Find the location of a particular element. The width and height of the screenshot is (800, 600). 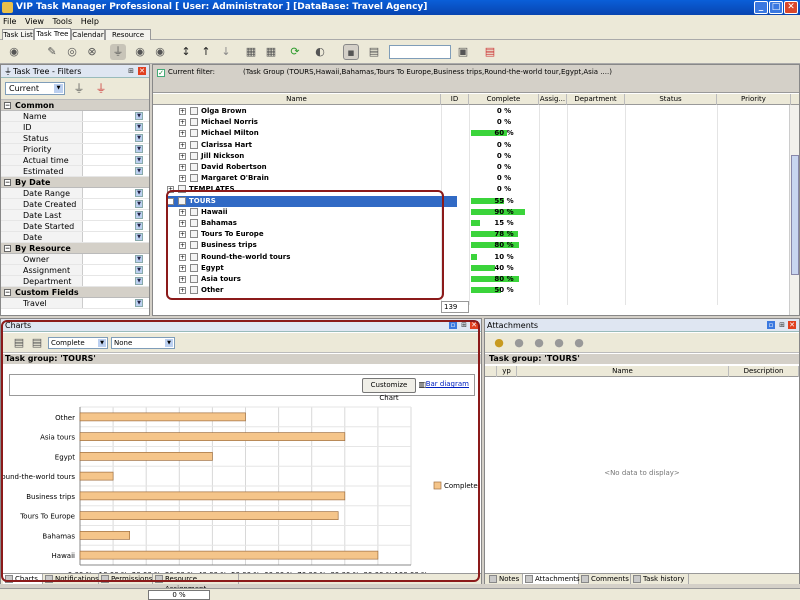

add-attachment-icon: ● is located at coordinates (499, 343).